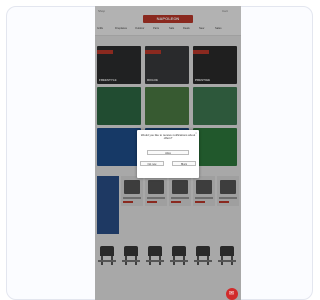 Image resolution: width=320 pixels, height=300 pixels. What do you see at coordinates (152, 163) in the screenshot?
I see `not-now-button: Not now` at bounding box center [152, 163].